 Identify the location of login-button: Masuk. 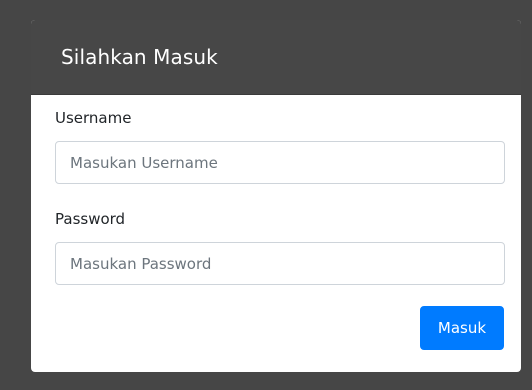
(462, 328).